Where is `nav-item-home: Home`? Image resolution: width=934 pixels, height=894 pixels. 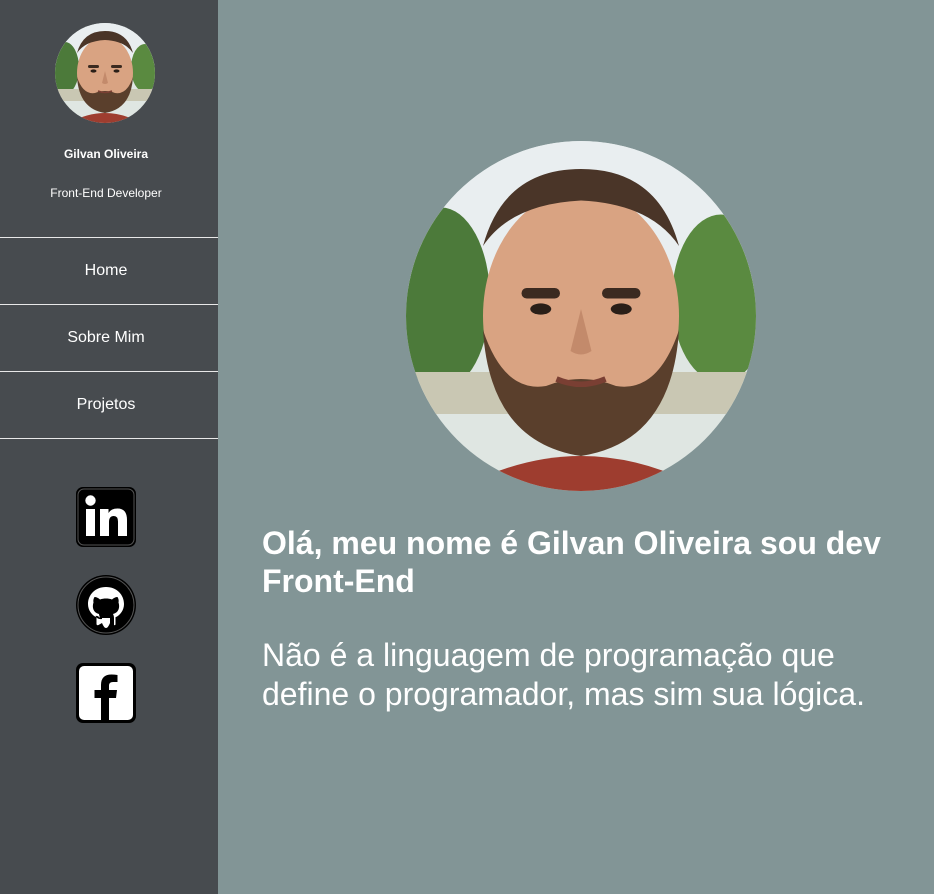 nav-item-home: Home is located at coordinates (109, 271).